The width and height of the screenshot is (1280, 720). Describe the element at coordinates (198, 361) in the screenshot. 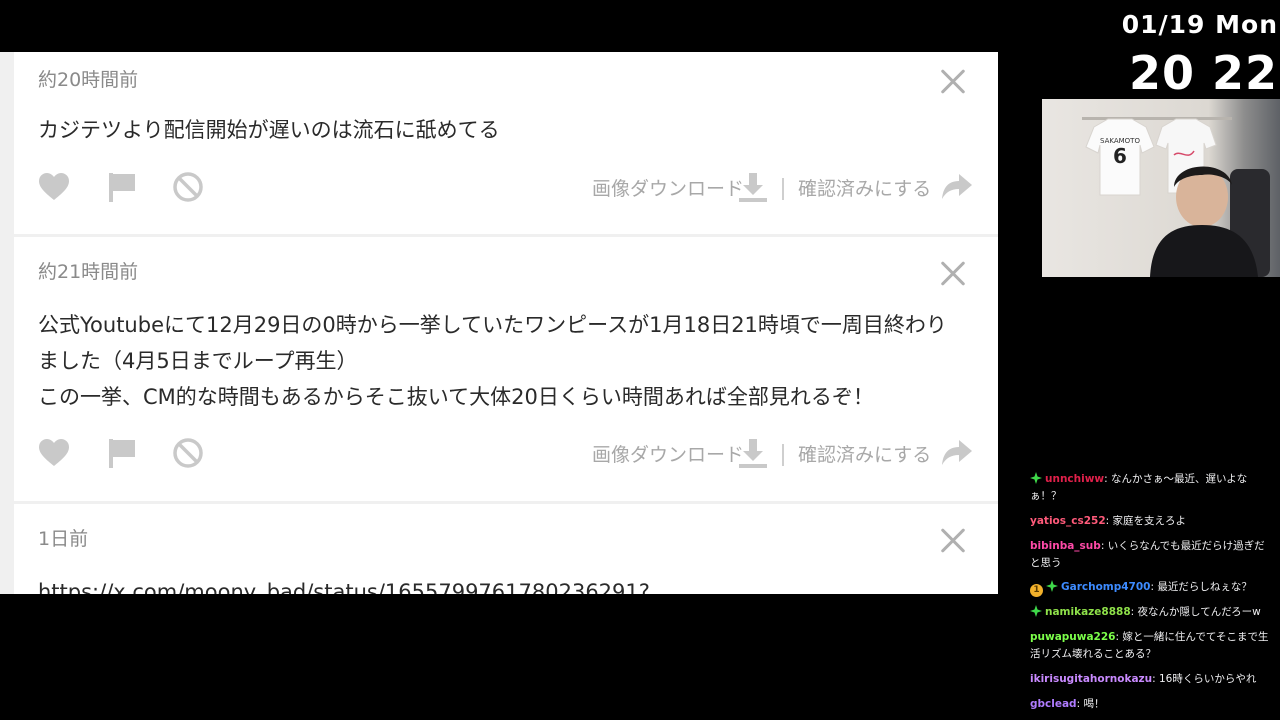

I see `post-line: ました（4月5日までループ再生）` at that location.